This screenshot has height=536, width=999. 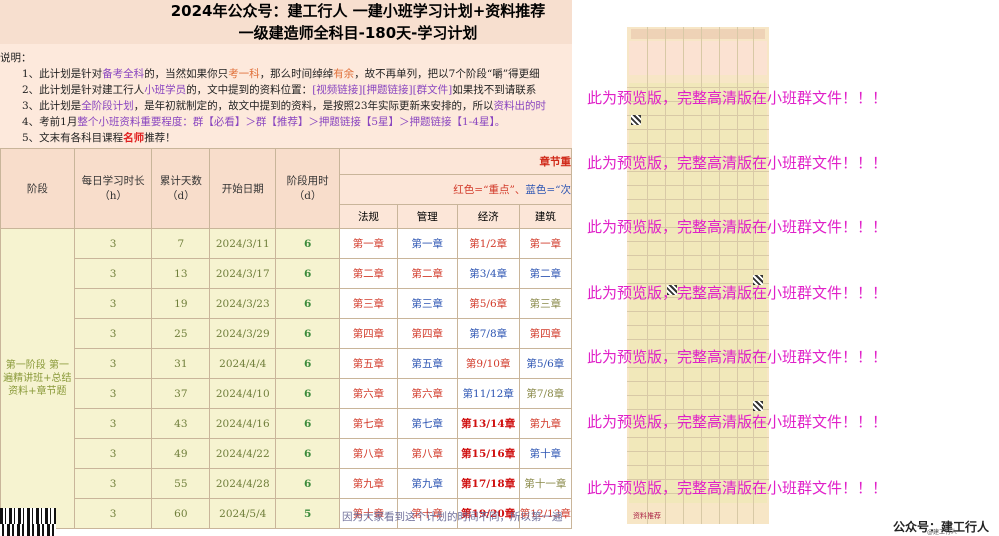 I want to click on cell-management: 第五章, so click(x=427, y=363).